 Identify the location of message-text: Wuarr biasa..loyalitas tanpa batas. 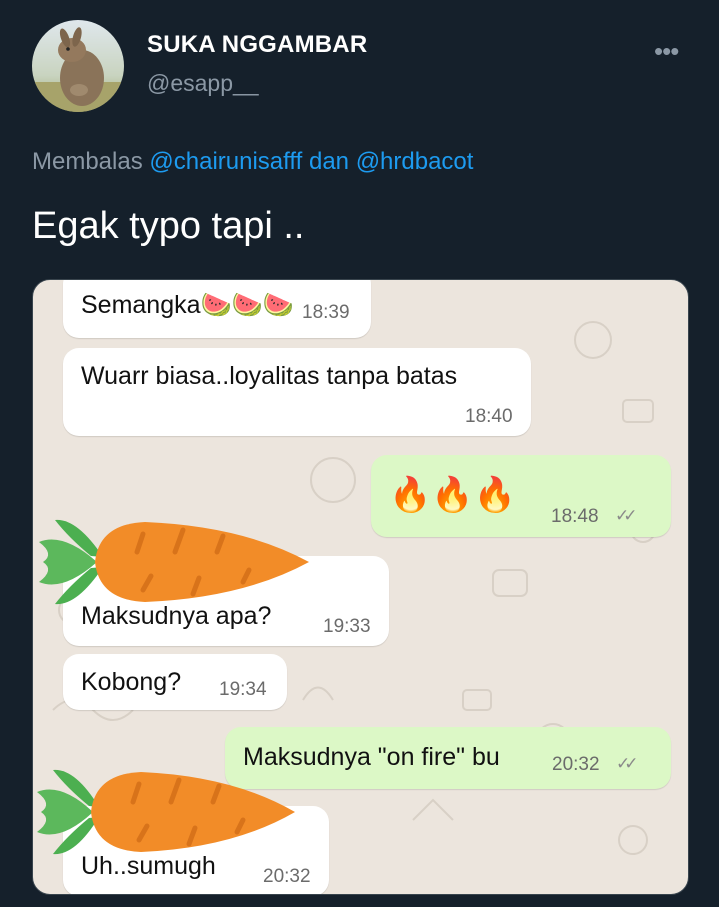
(269, 376).